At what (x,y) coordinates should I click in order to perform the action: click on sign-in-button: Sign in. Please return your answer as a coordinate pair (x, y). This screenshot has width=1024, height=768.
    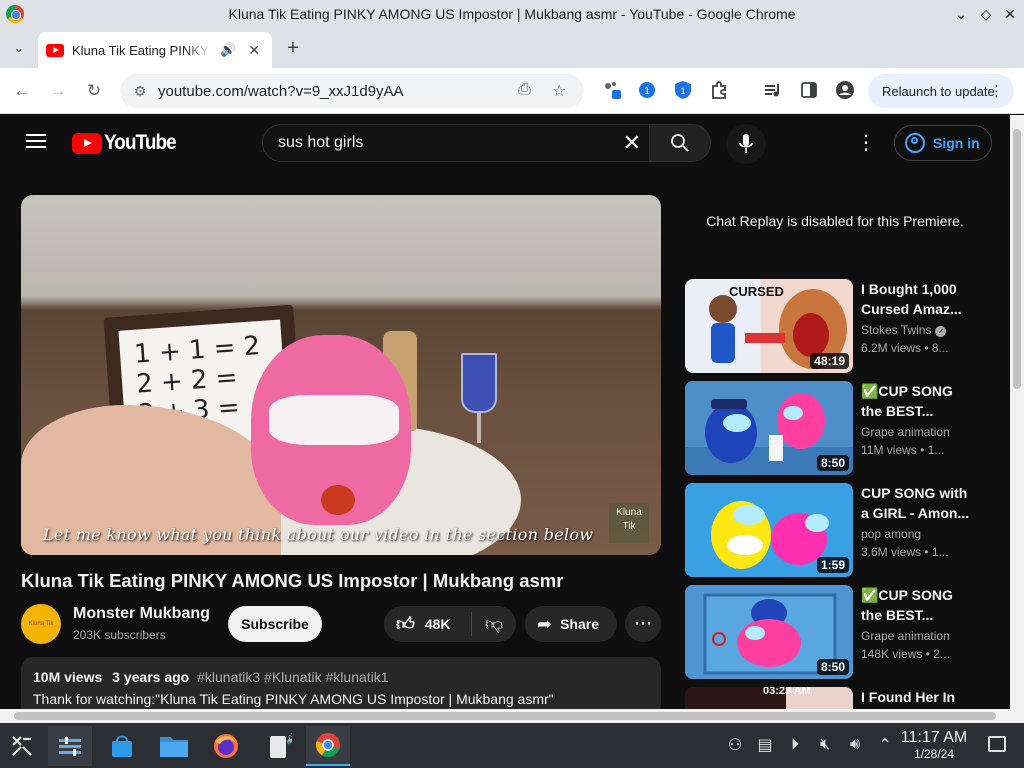
    Looking at the image, I should click on (943, 143).